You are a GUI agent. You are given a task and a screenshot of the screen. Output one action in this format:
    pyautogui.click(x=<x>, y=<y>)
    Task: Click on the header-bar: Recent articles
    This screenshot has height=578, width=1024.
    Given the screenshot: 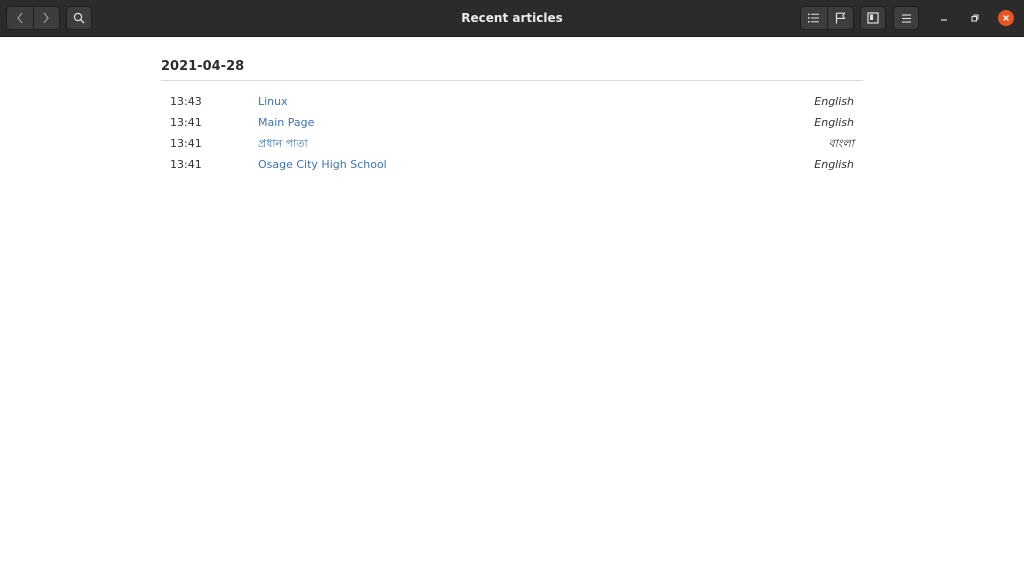 What is the action you would take?
    pyautogui.click(x=512, y=18)
    